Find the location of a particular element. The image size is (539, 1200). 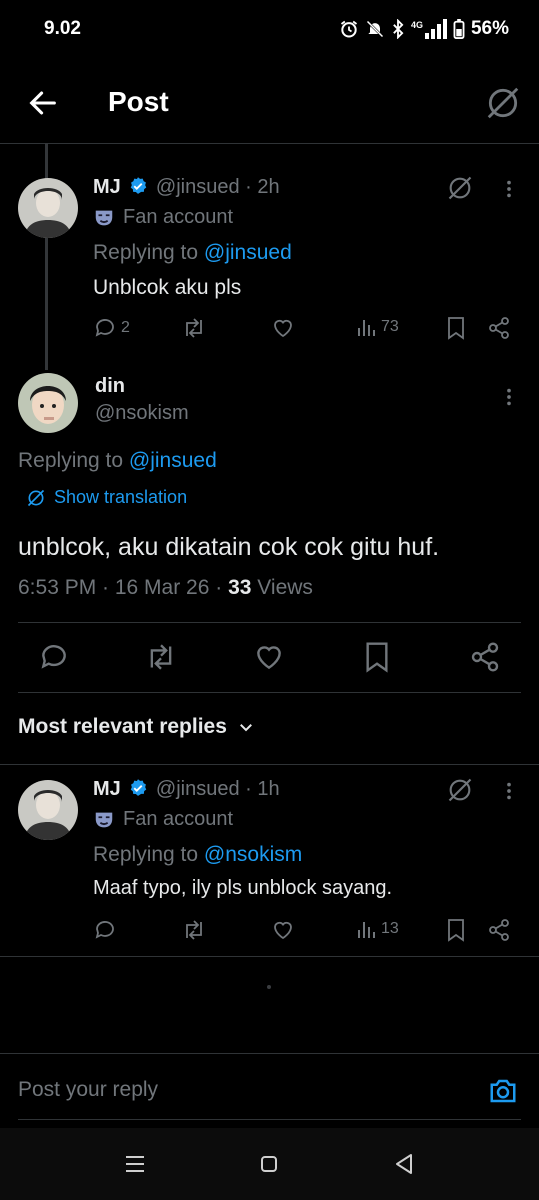

bluetooth-icon is located at coordinates (398, 29).